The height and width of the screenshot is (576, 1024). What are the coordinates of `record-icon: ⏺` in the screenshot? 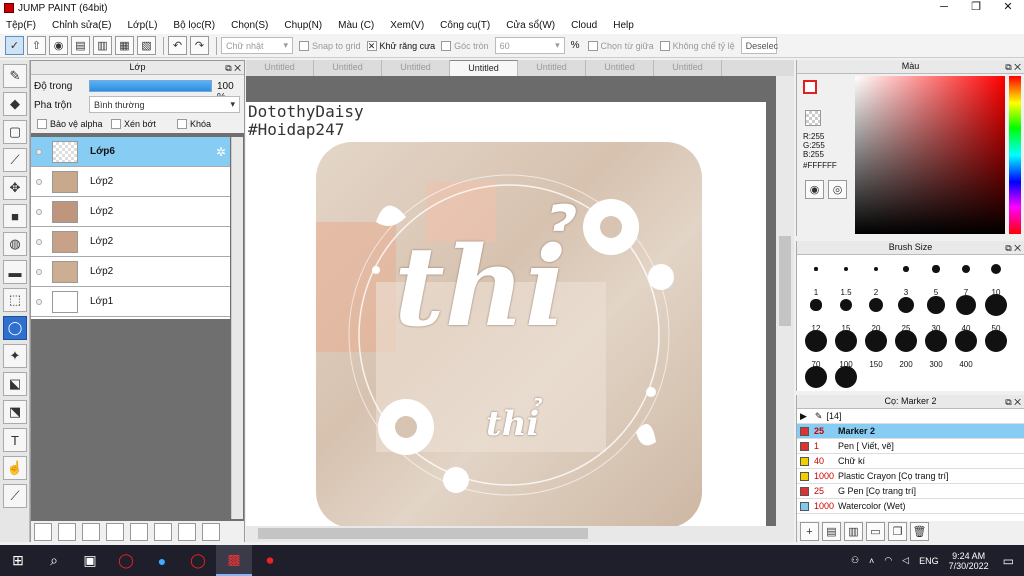 It's located at (270, 560).